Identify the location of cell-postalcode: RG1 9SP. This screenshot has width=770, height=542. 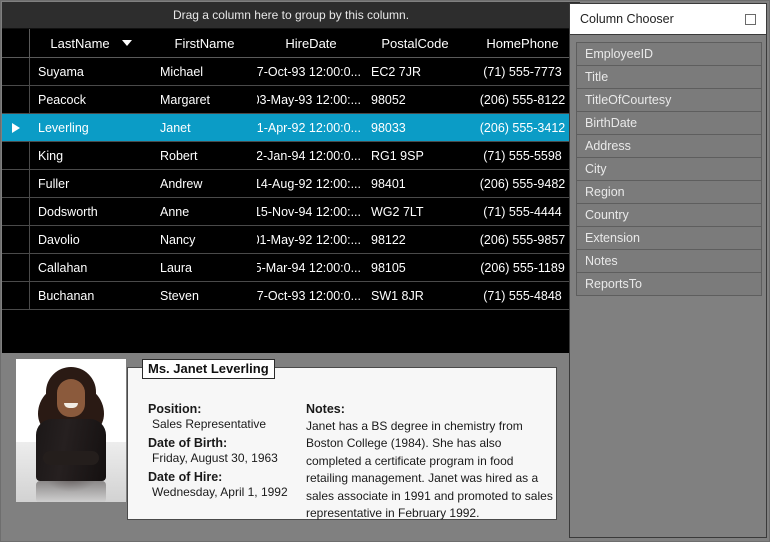
(415, 155).